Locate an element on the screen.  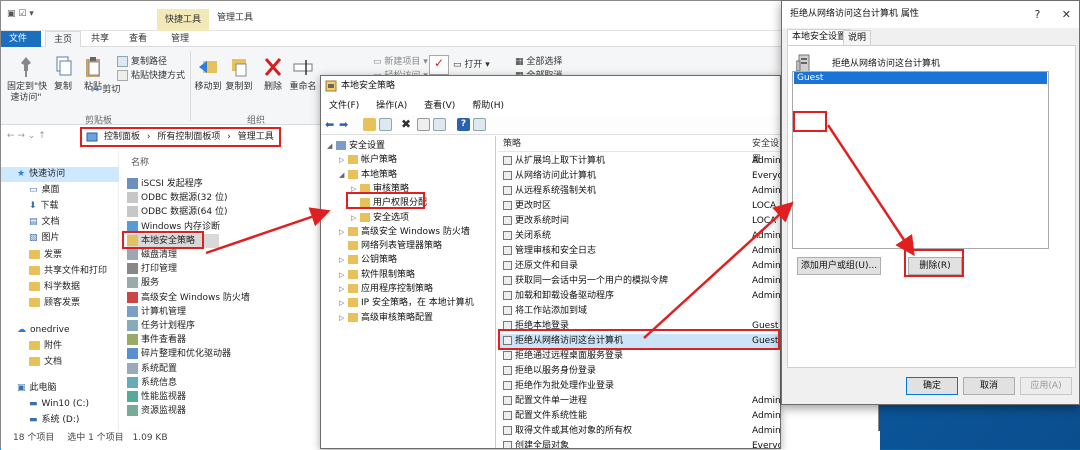
nav-item: ▧ 图片 is located at coordinates (60, 238).